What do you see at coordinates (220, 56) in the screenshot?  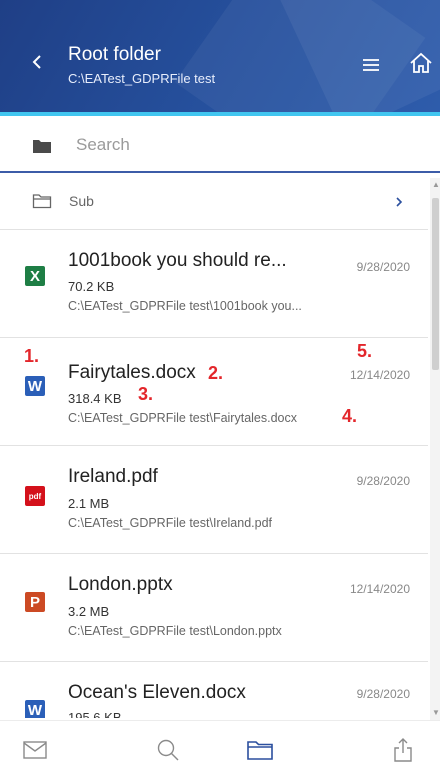 I see `app-header: Root folder C:\EATest_GDPRFile test` at bounding box center [220, 56].